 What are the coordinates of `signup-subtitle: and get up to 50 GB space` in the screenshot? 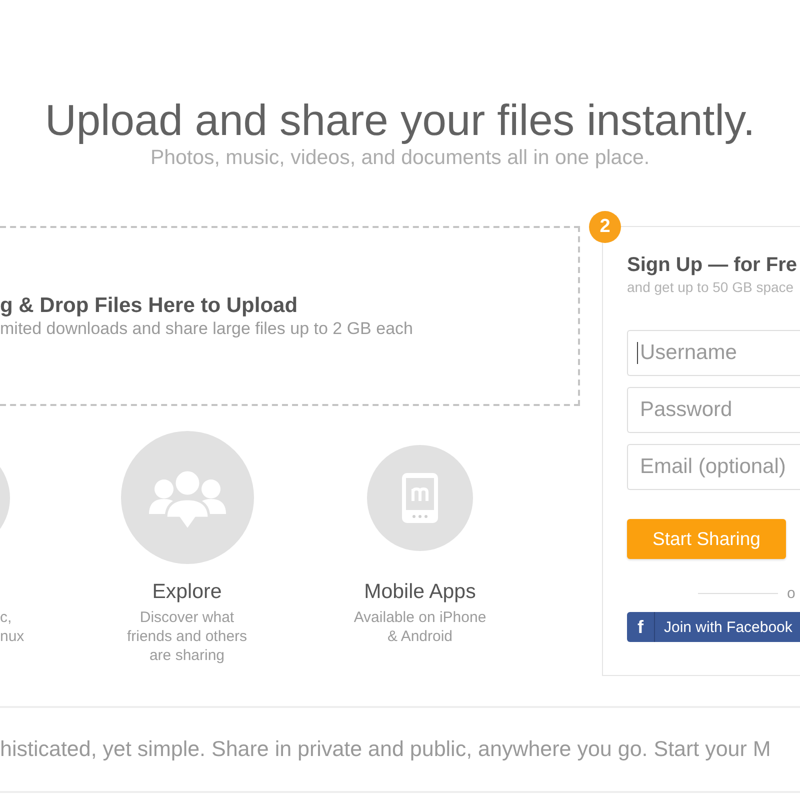 It's located at (711, 287).